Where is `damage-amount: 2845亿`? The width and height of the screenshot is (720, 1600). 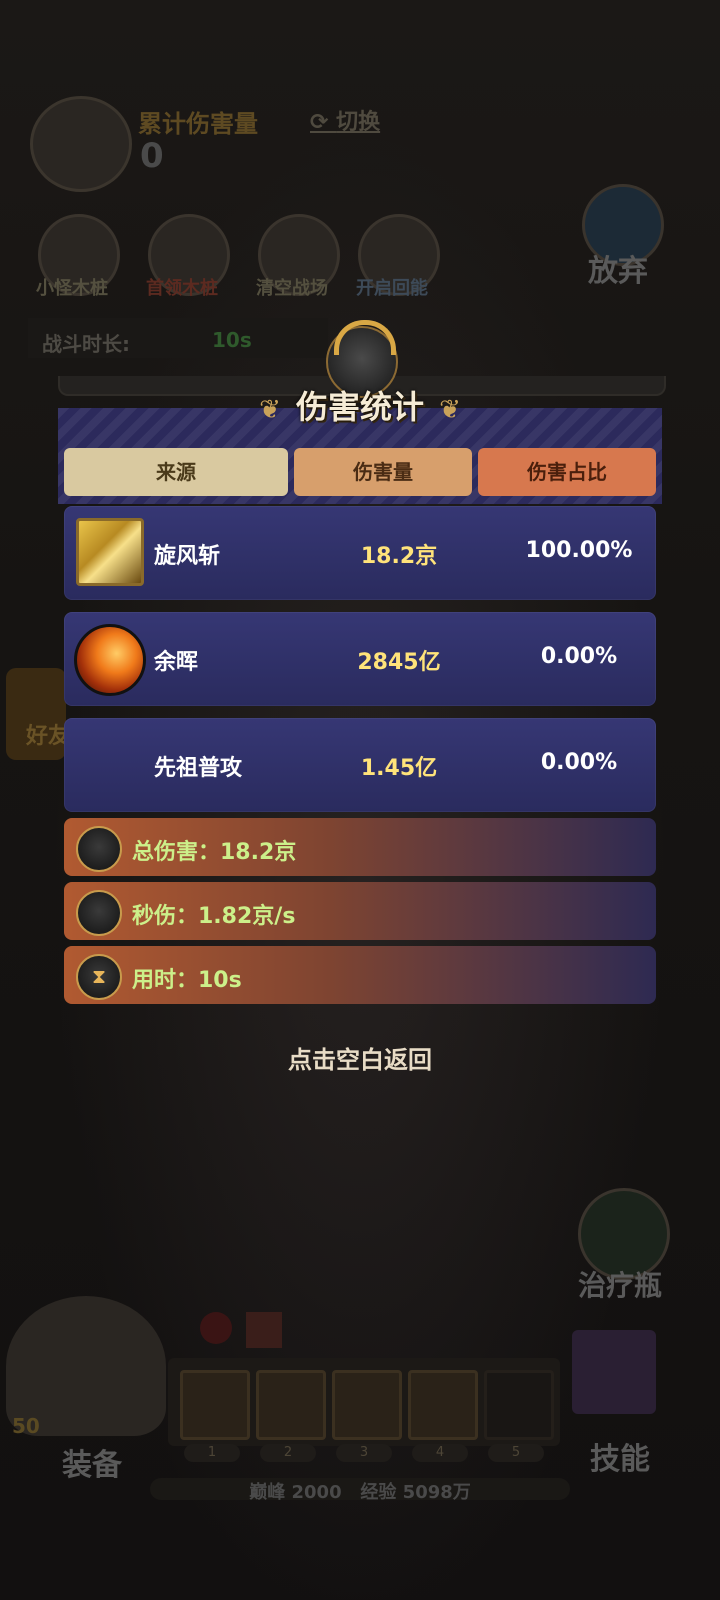
damage-amount: 2845亿 is located at coordinates (399, 662).